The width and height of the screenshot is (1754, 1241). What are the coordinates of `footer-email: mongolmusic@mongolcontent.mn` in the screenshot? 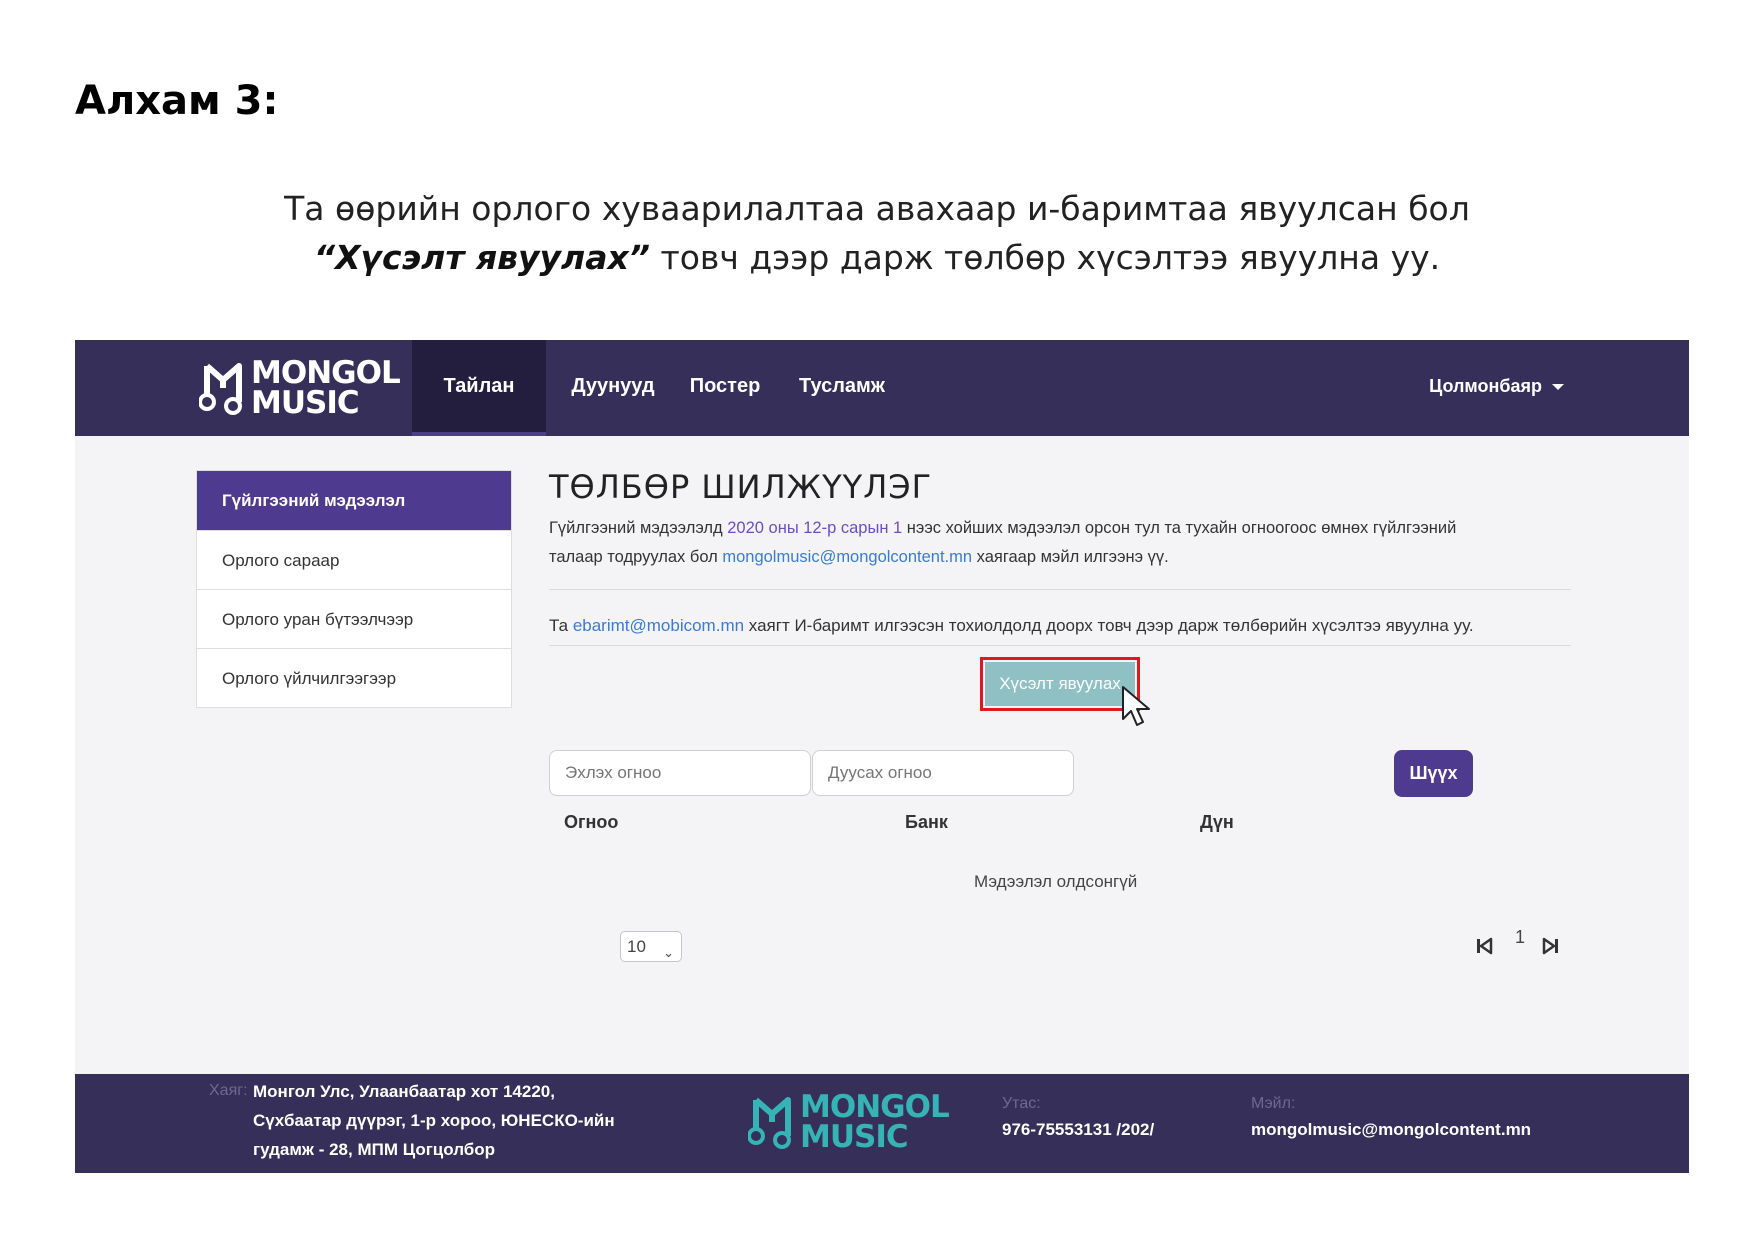 It's located at (1391, 1129).